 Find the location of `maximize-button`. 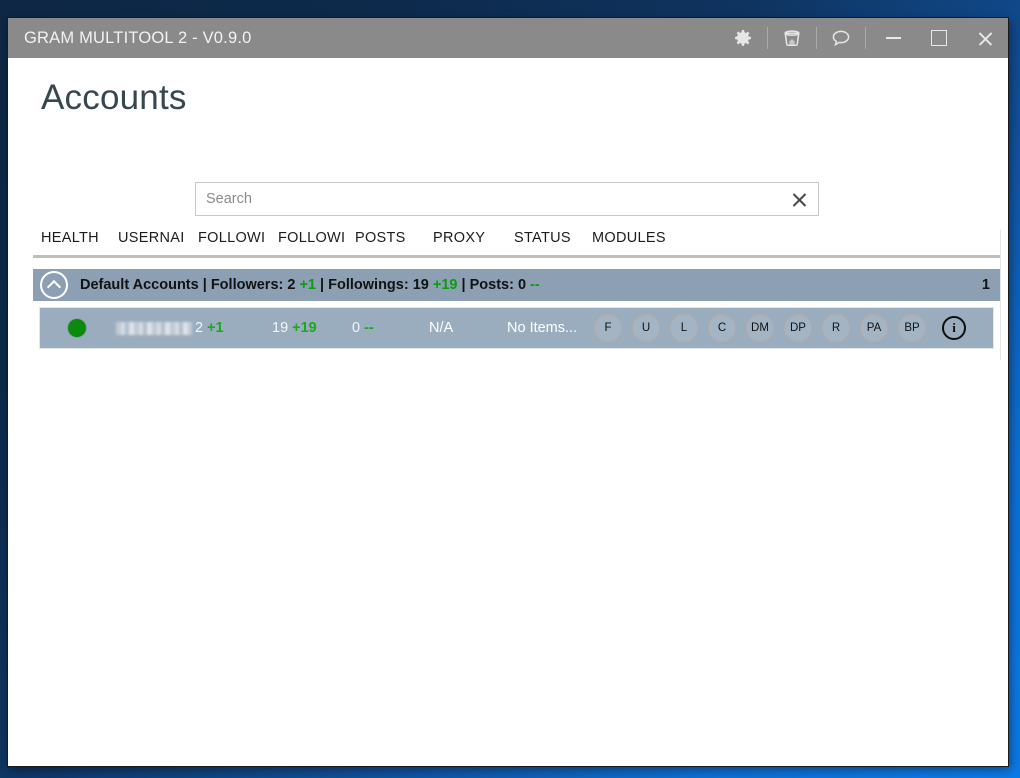

maximize-button is located at coordinates (939, 38).